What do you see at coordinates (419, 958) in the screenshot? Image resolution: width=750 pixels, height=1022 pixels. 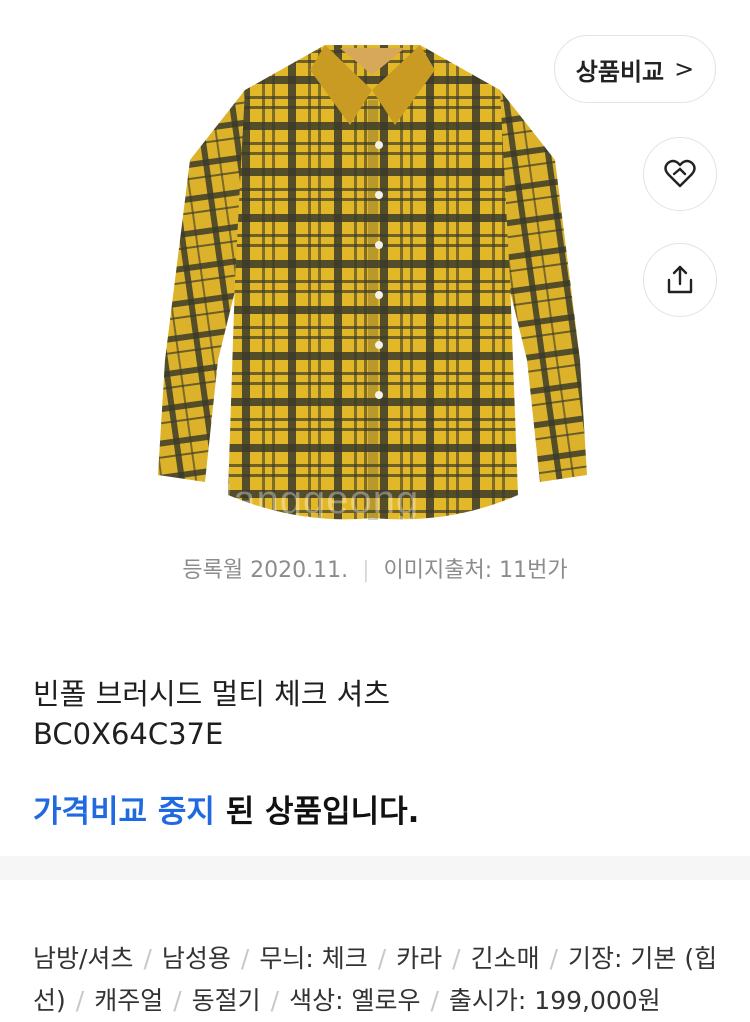 I see `spec-item: 카라` at bounding box center [419, 958].